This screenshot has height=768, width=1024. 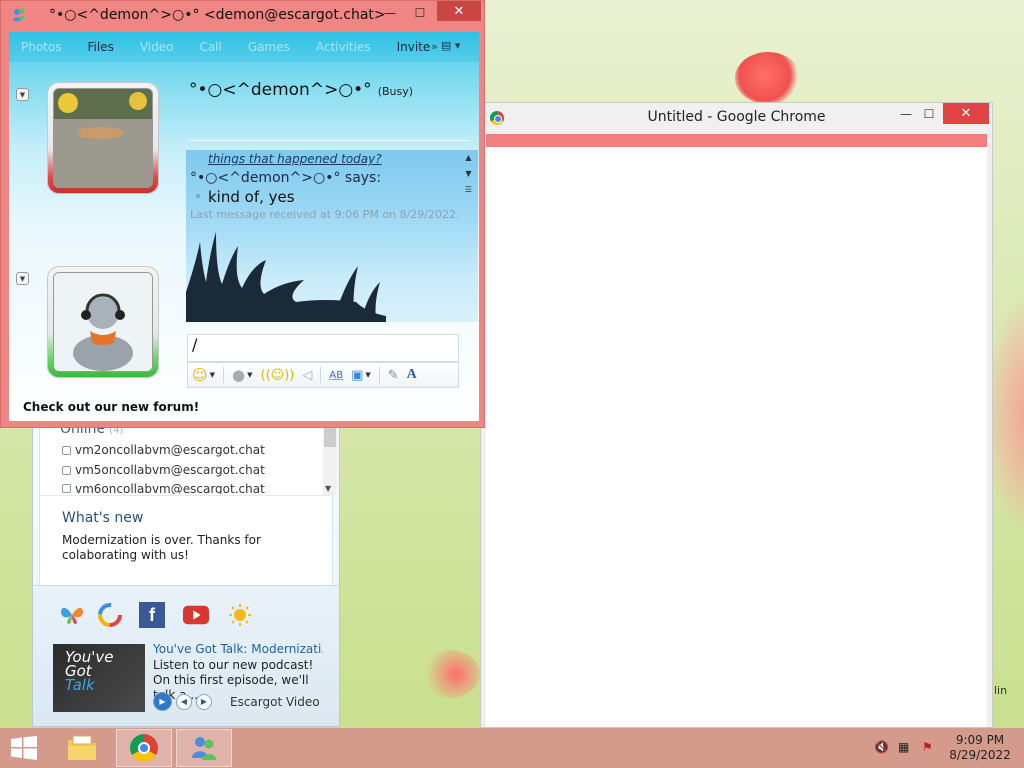 I want to click on history-scrollbar: ▲ ▼ ☰, so click(x=468, y=177).